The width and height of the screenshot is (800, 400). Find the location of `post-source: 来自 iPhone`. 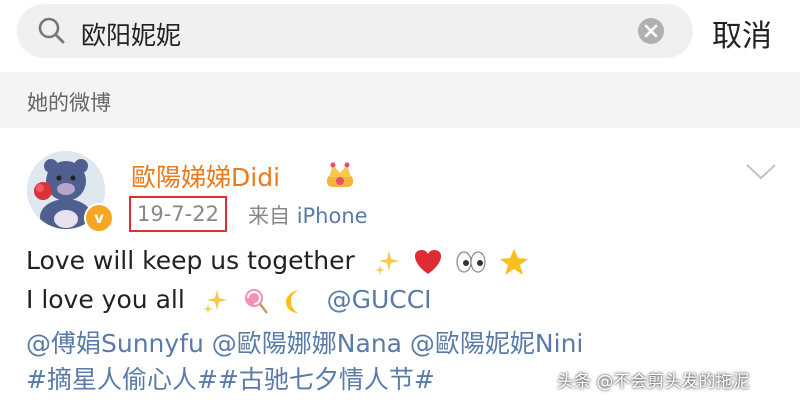

post-source: 来自 iPhone is located at coordinates (308, 215).